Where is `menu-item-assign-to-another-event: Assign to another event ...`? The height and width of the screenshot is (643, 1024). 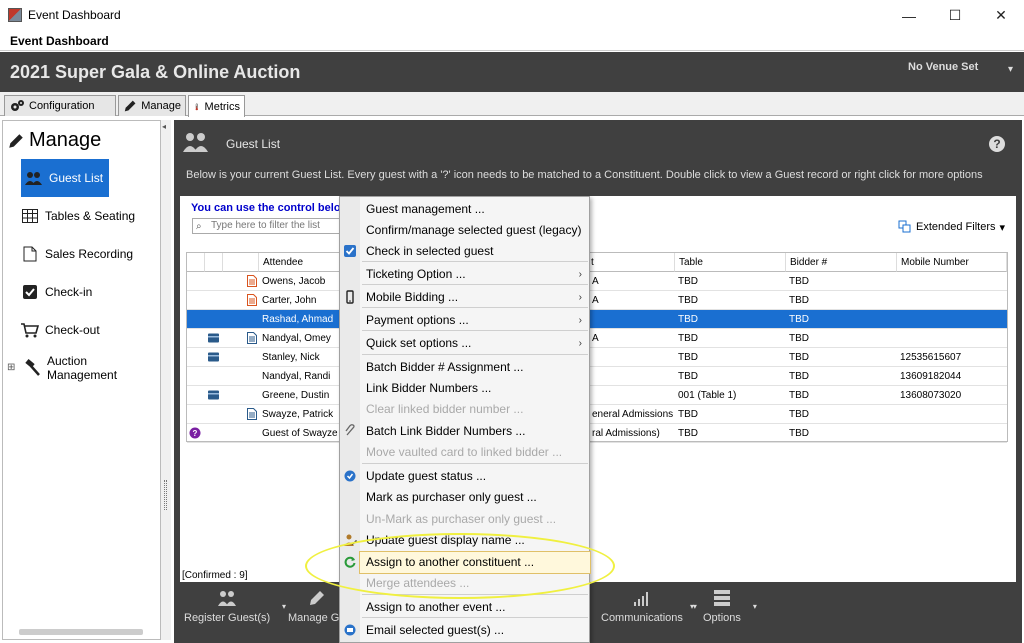 menu-item-assign-to-another-event: Assign to another event ... is located at coordinates (475, 607).